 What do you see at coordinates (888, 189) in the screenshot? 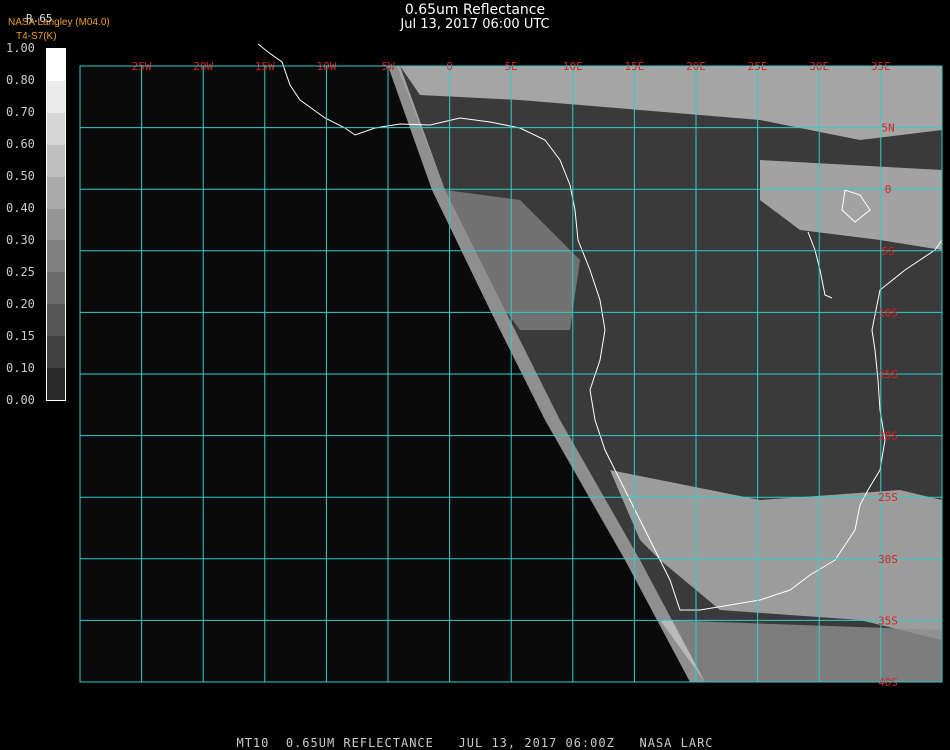
I see `latitude-label: 0` at bounding box center [888, 189].